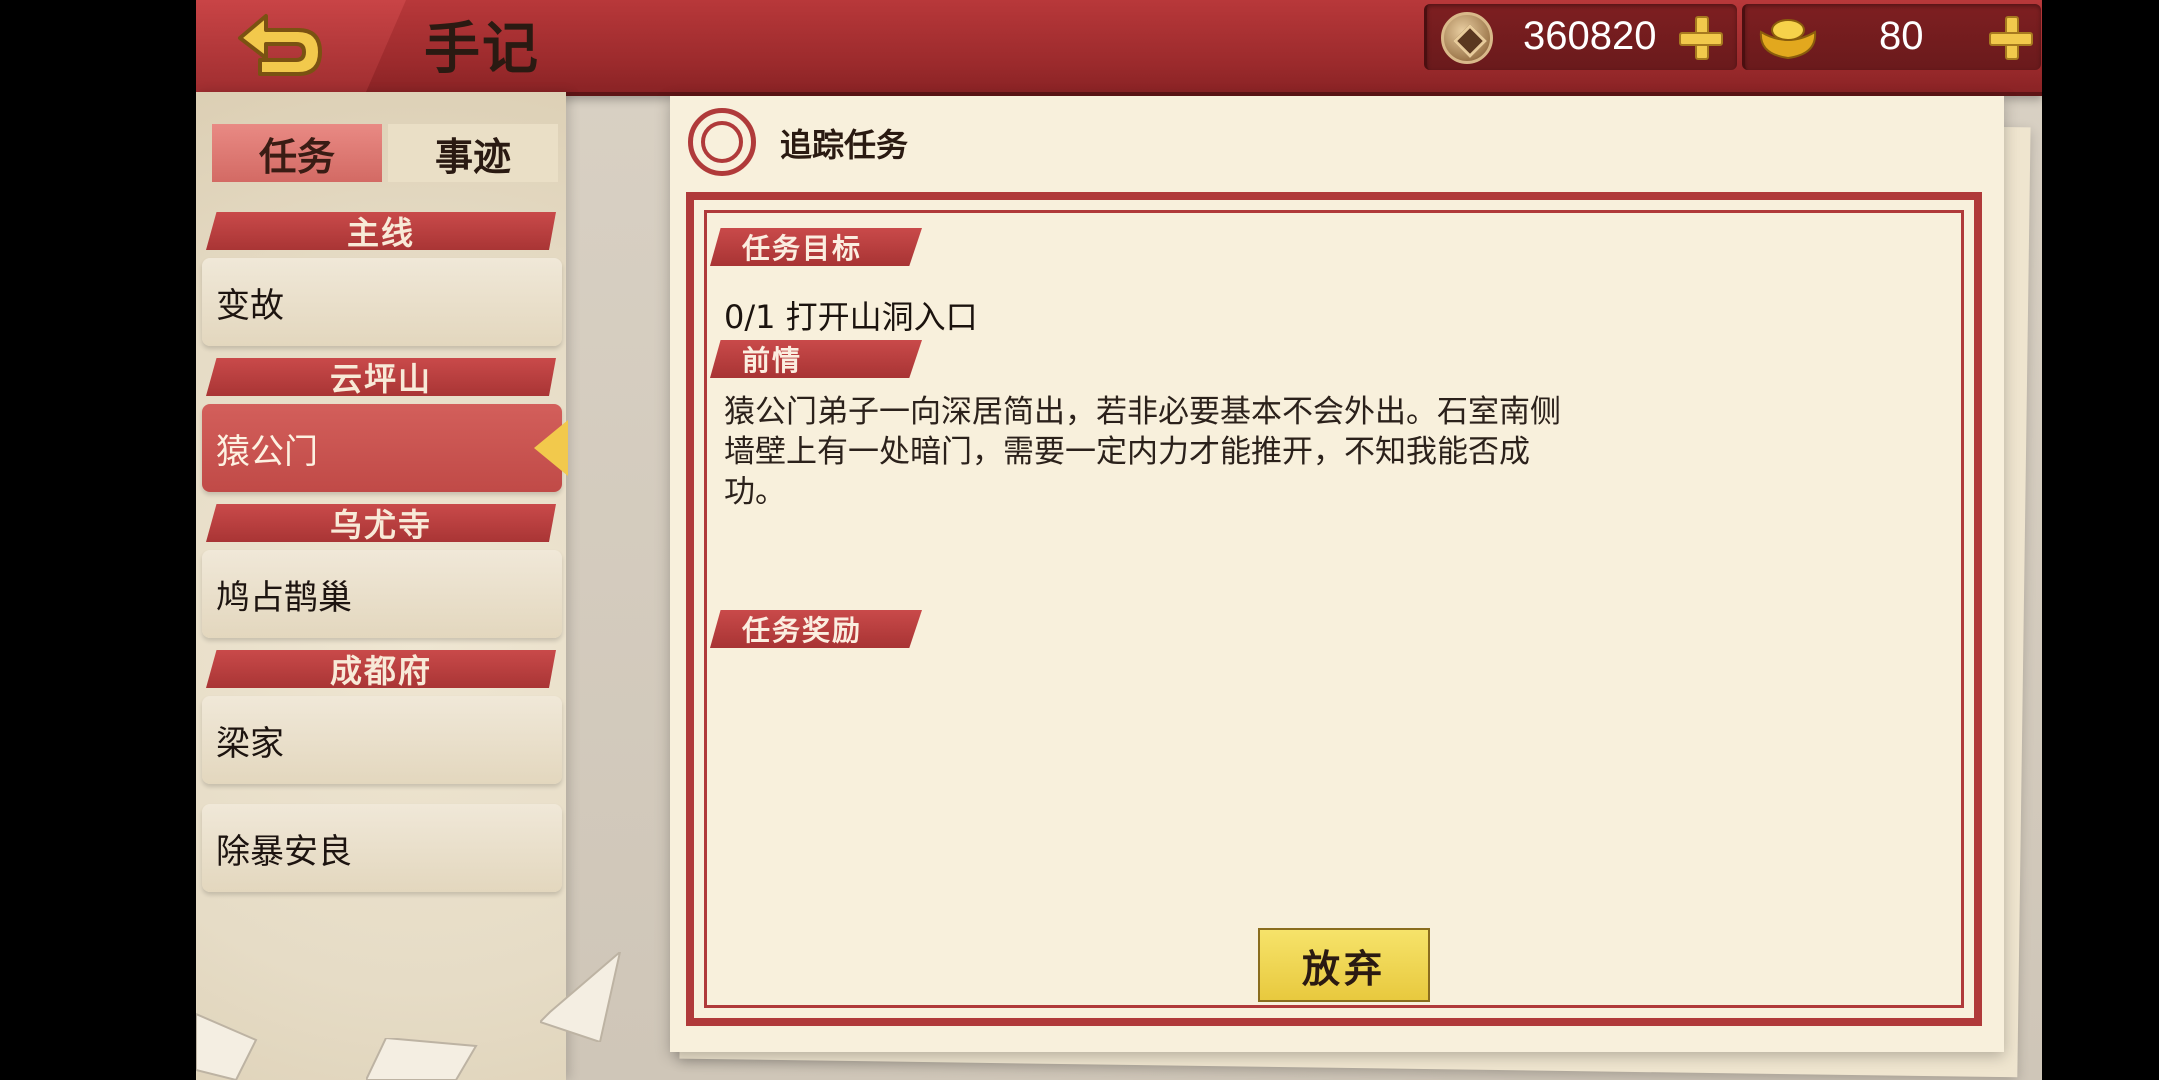 The image size is (2159, 1080). Describe the element at coordinates (844, 145) in the screenshot. I see `track-quest-title: 追踪任务` at that location.